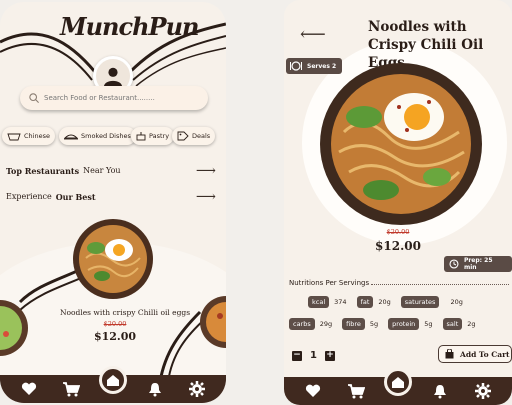 This screenshot has width=512, height=405. I want to click on category-label: Smoked Dishes, so click(106, 136).